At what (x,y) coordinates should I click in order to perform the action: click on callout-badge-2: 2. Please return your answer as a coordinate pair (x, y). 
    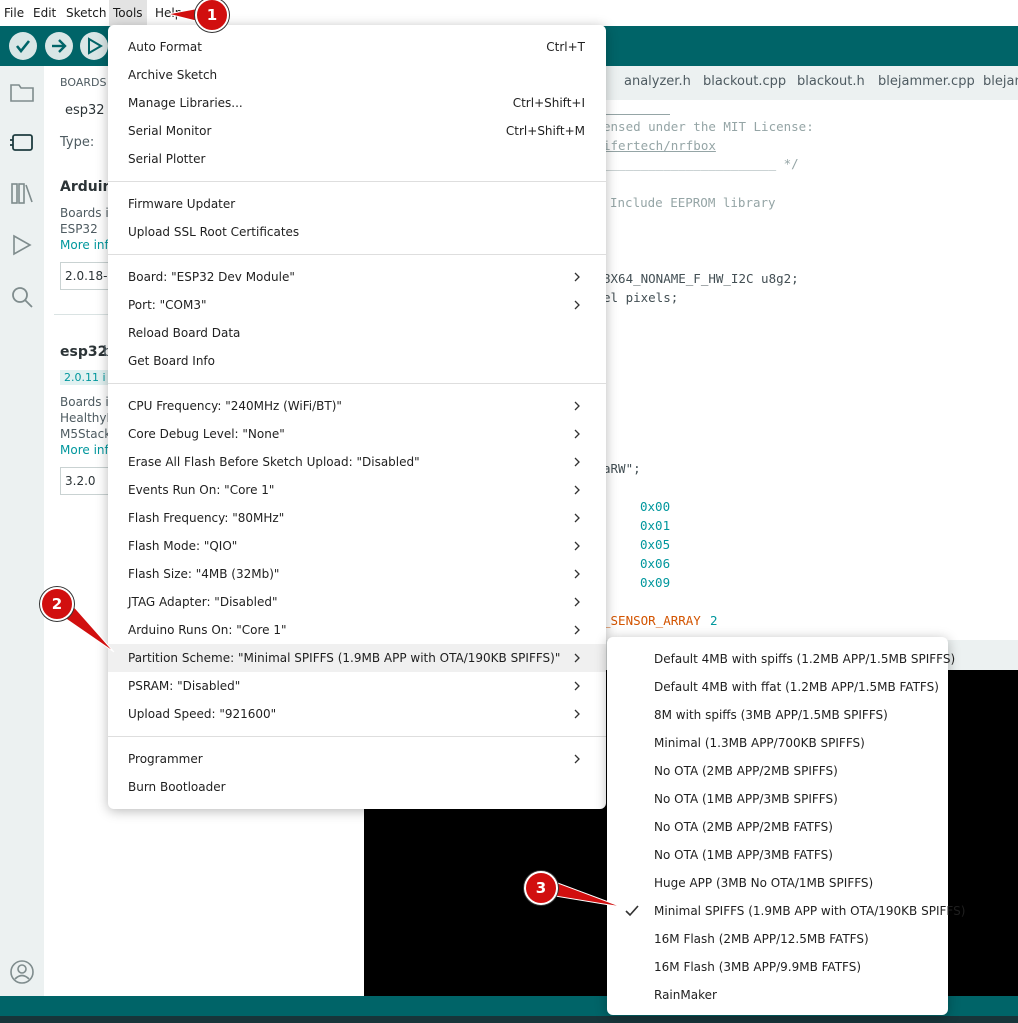
    Looking at the image, I should click on (57, 604).